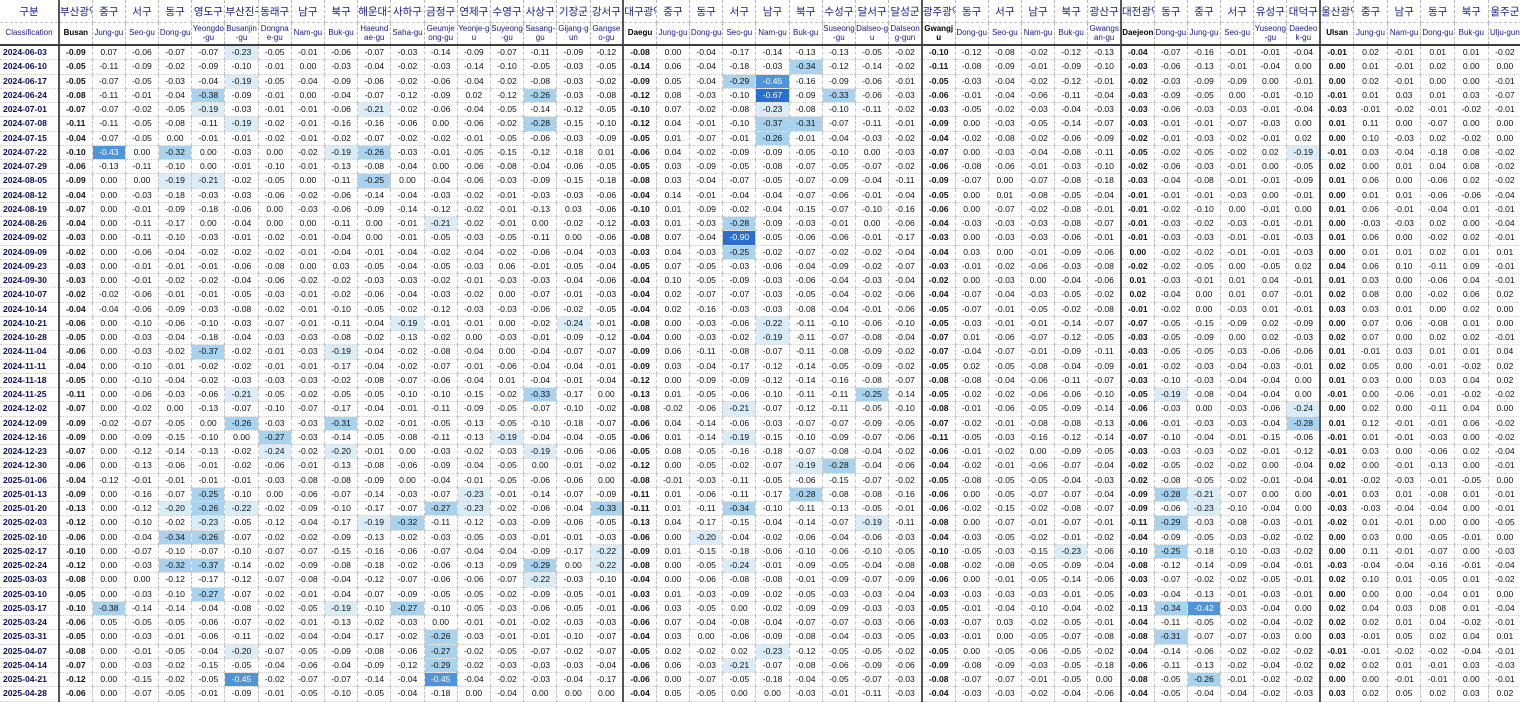  I want to click on data-cell: 0.02, so click(1337, 466).